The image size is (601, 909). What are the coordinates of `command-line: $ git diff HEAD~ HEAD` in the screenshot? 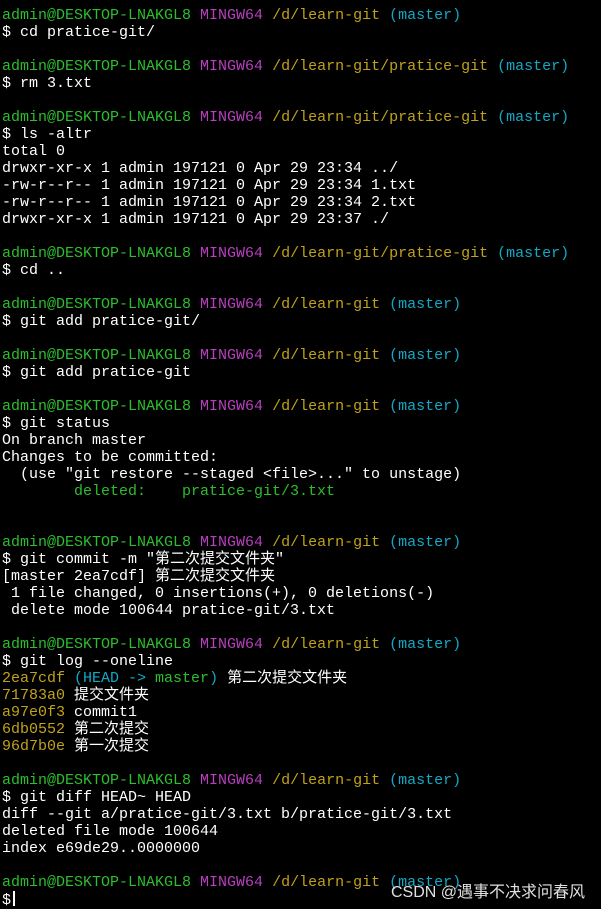 It's located at (301, 797).